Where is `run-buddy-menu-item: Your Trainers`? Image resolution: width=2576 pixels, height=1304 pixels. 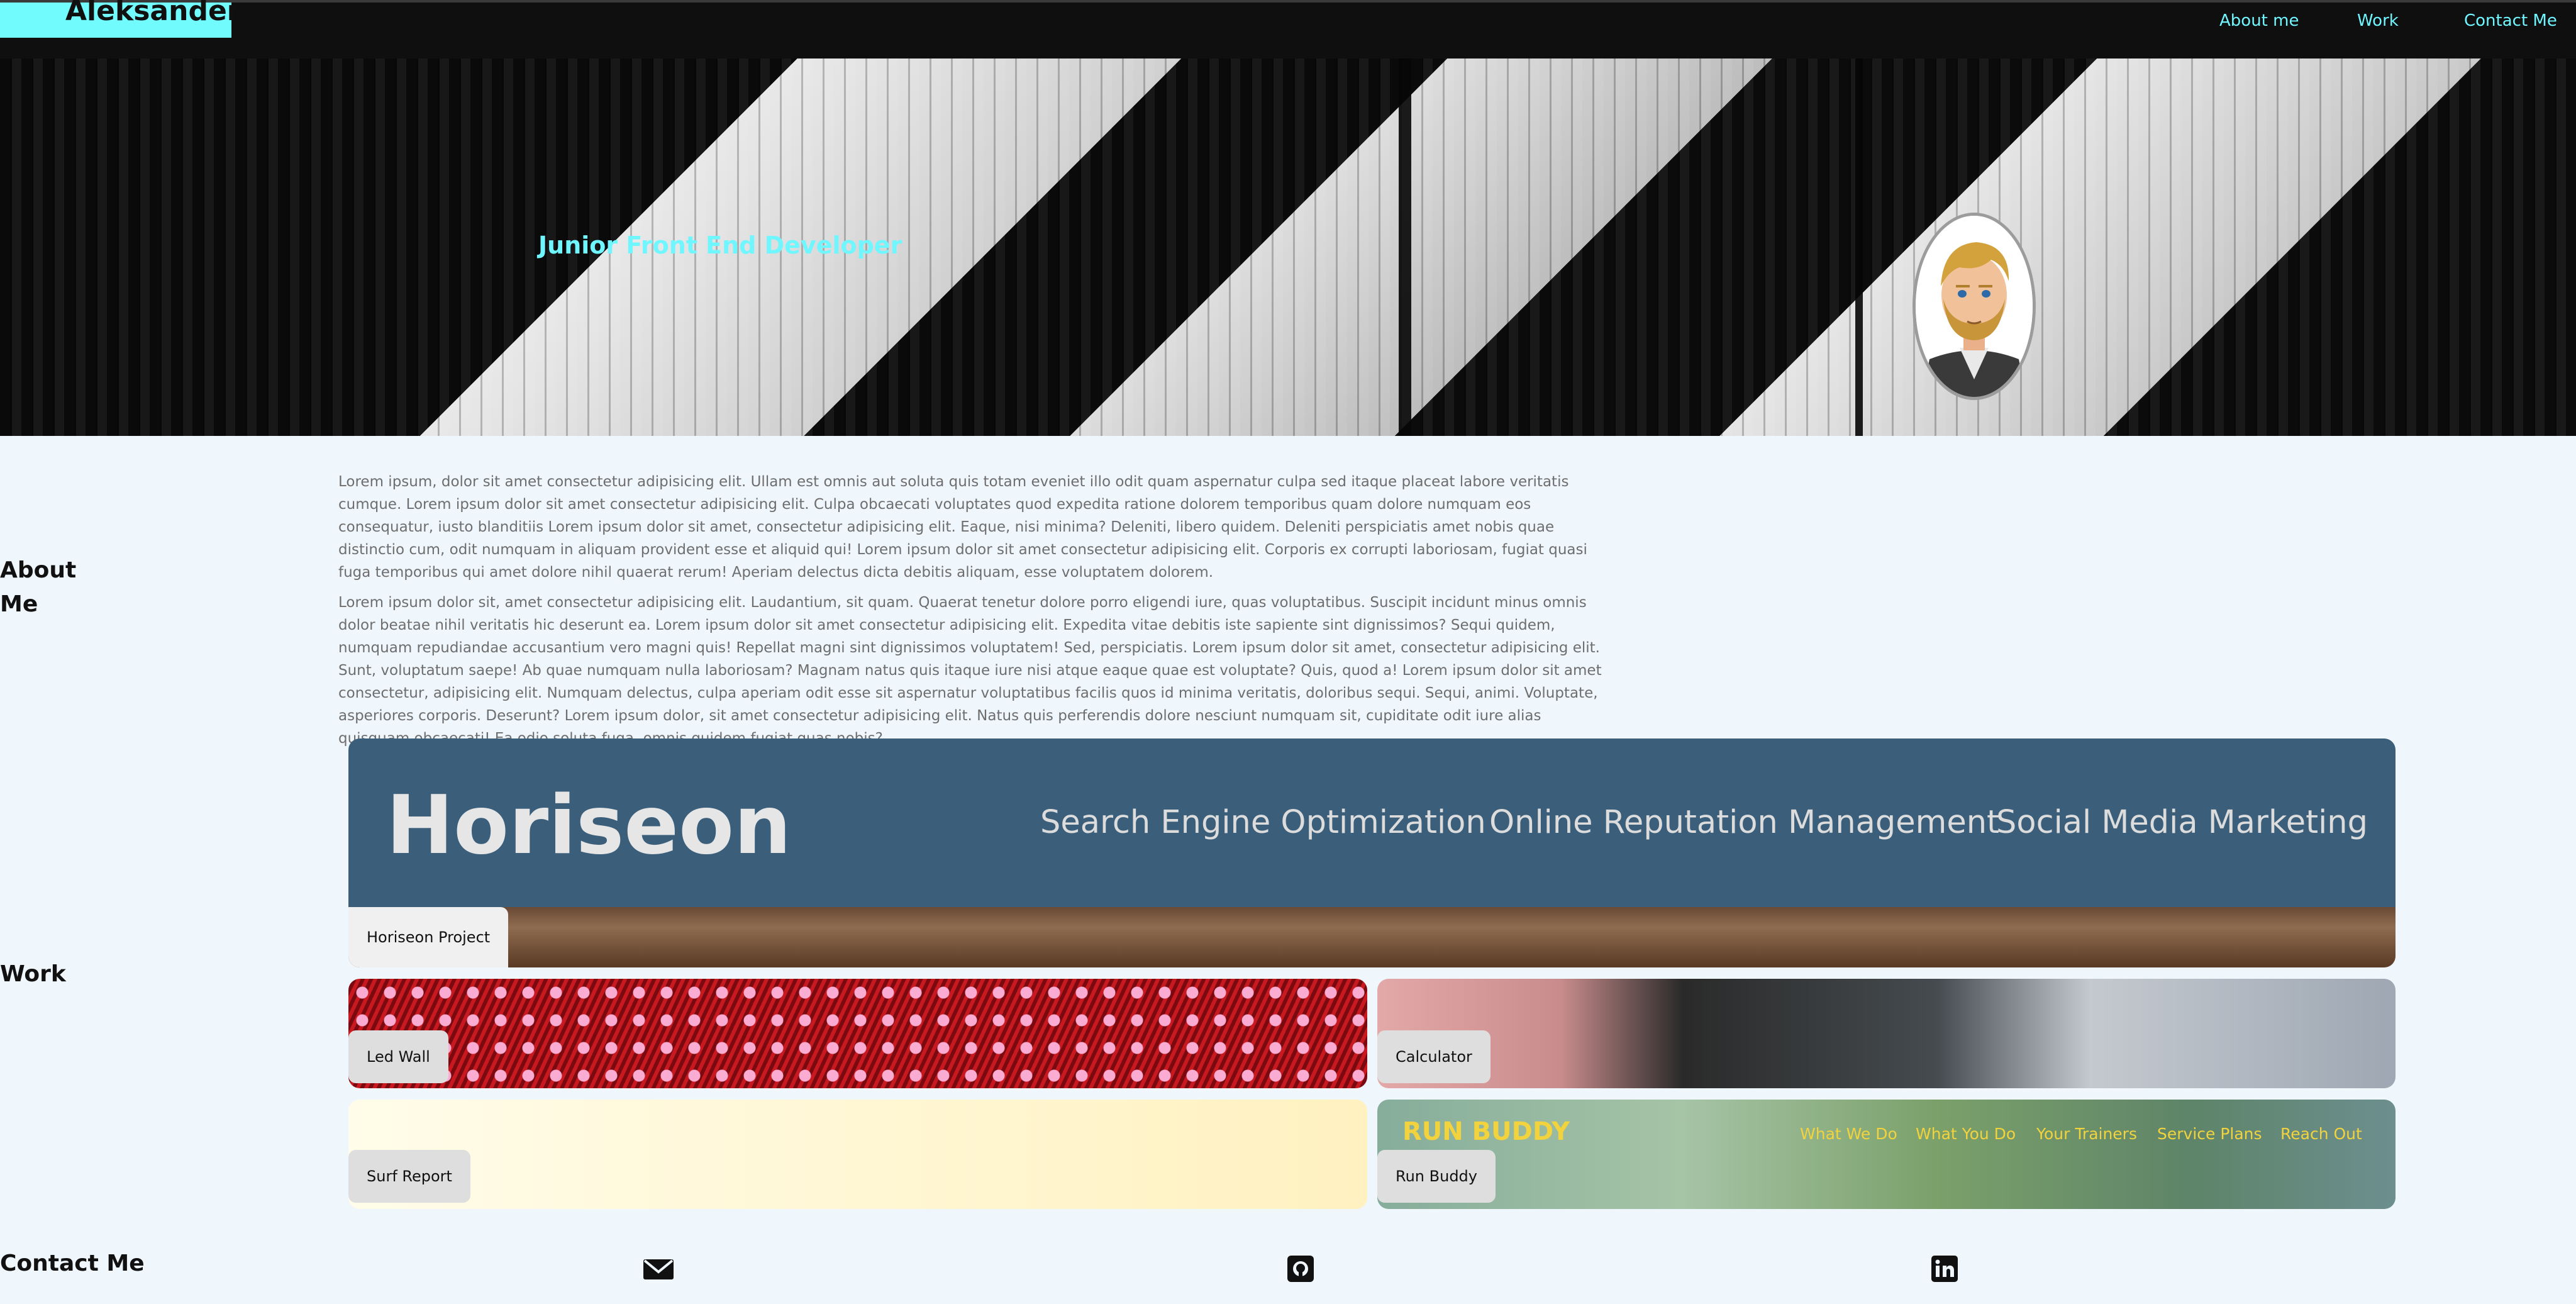
run-buddy-menu-item: Your Trainers is located at coordinates (2086, 1134).